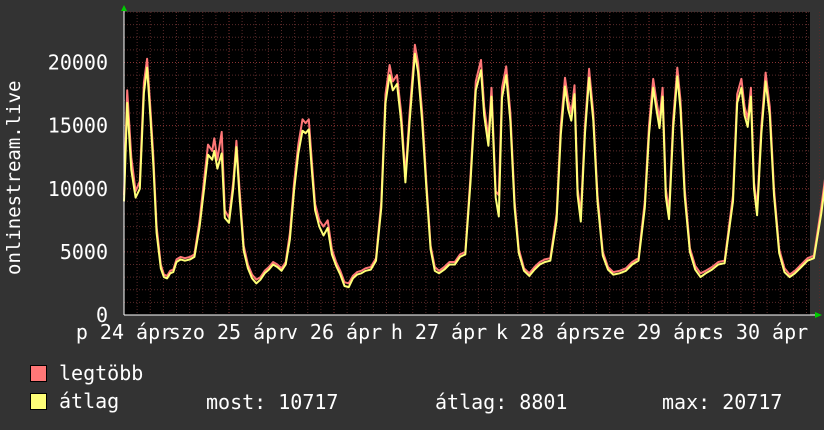 The height and width of the screenshot is (430, 824). Describe the element at coordinates (722, 402) in the screenshot. I see `stat-max: max: 20717` at that location.